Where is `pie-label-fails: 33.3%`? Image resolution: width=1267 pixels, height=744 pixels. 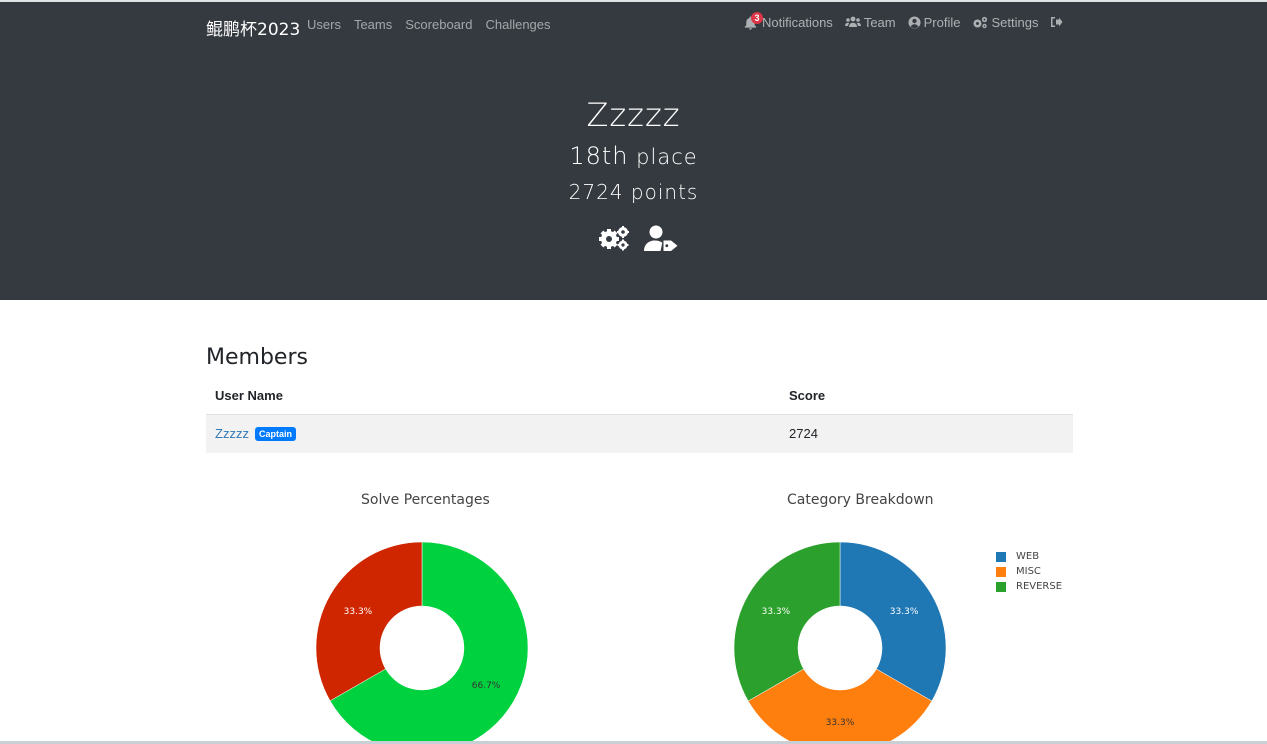 pie-label-fails: 33.3% is located at coordinates (358, 612).